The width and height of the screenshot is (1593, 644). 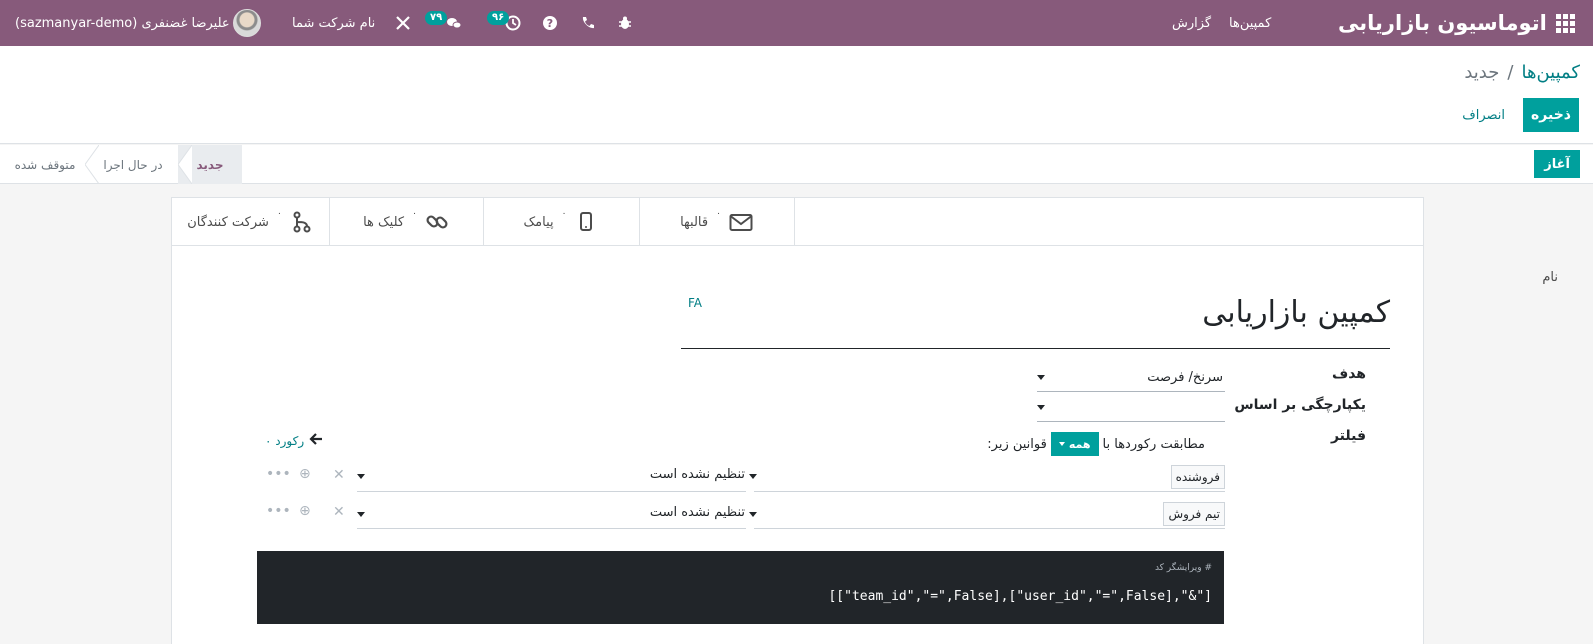 What do you see at coordinates (1482, 72) in the screenshot?
I see `breadcrumb-current: جدید` at bounding box center [1482, 72].